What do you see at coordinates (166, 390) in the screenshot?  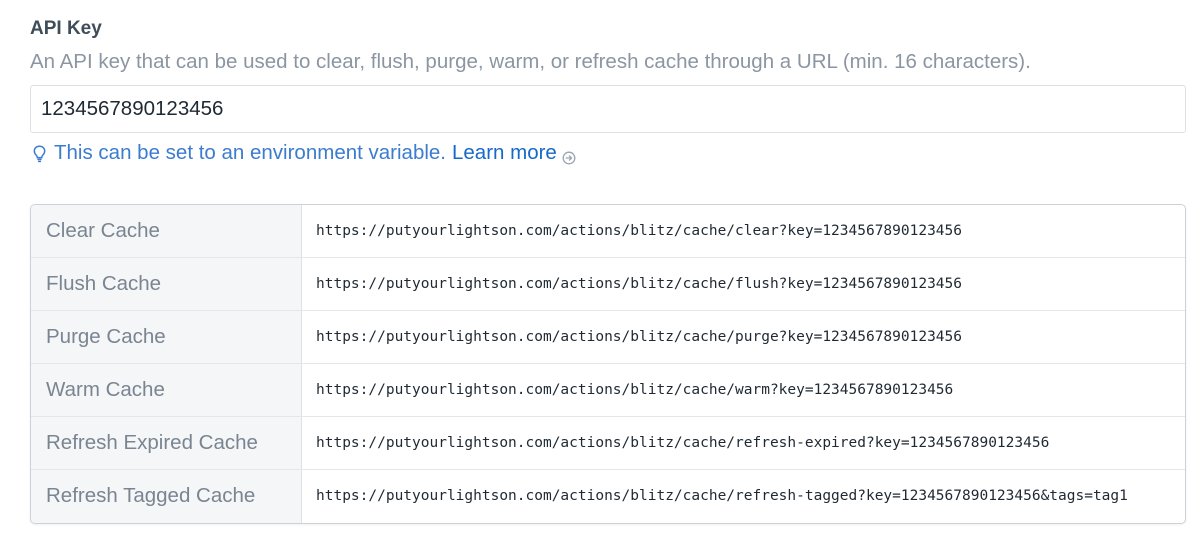 I see `row-label: Warm Cache` at bounding box center [166, 390].